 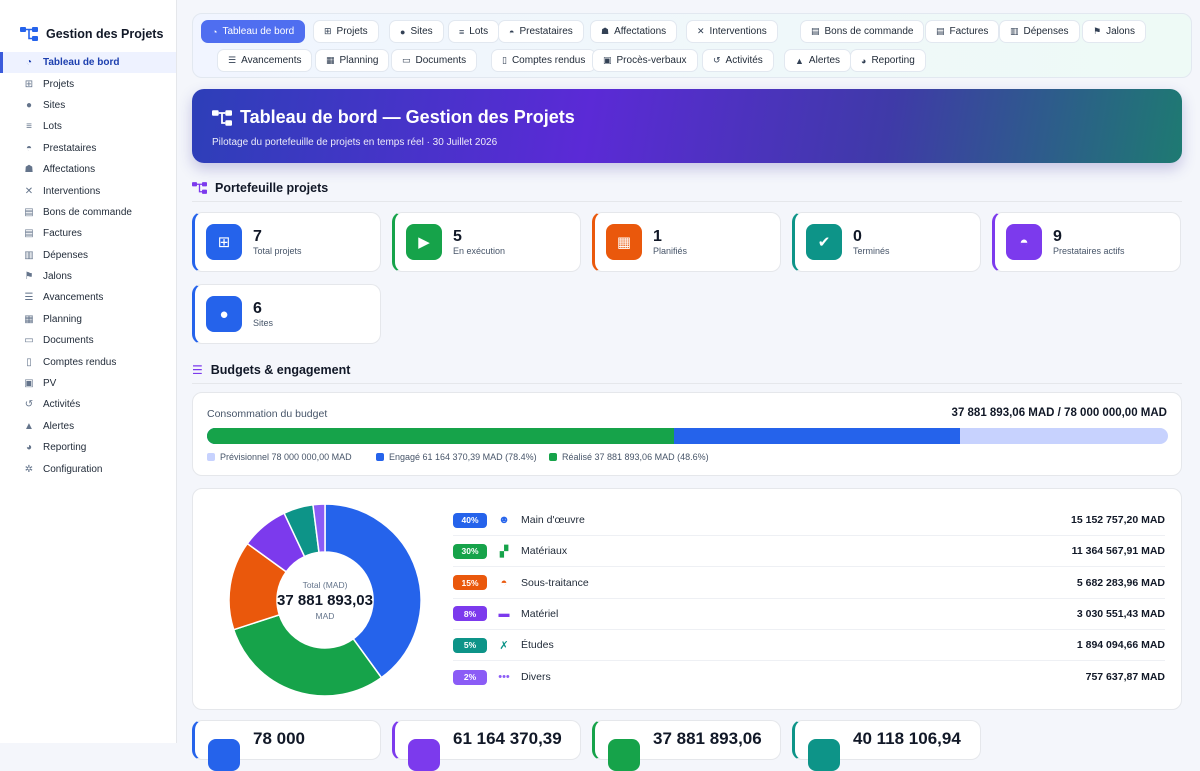 I want to click on tab-tableau-de-bord: ◔ Tableau de bord, so click(x=253, y=31).